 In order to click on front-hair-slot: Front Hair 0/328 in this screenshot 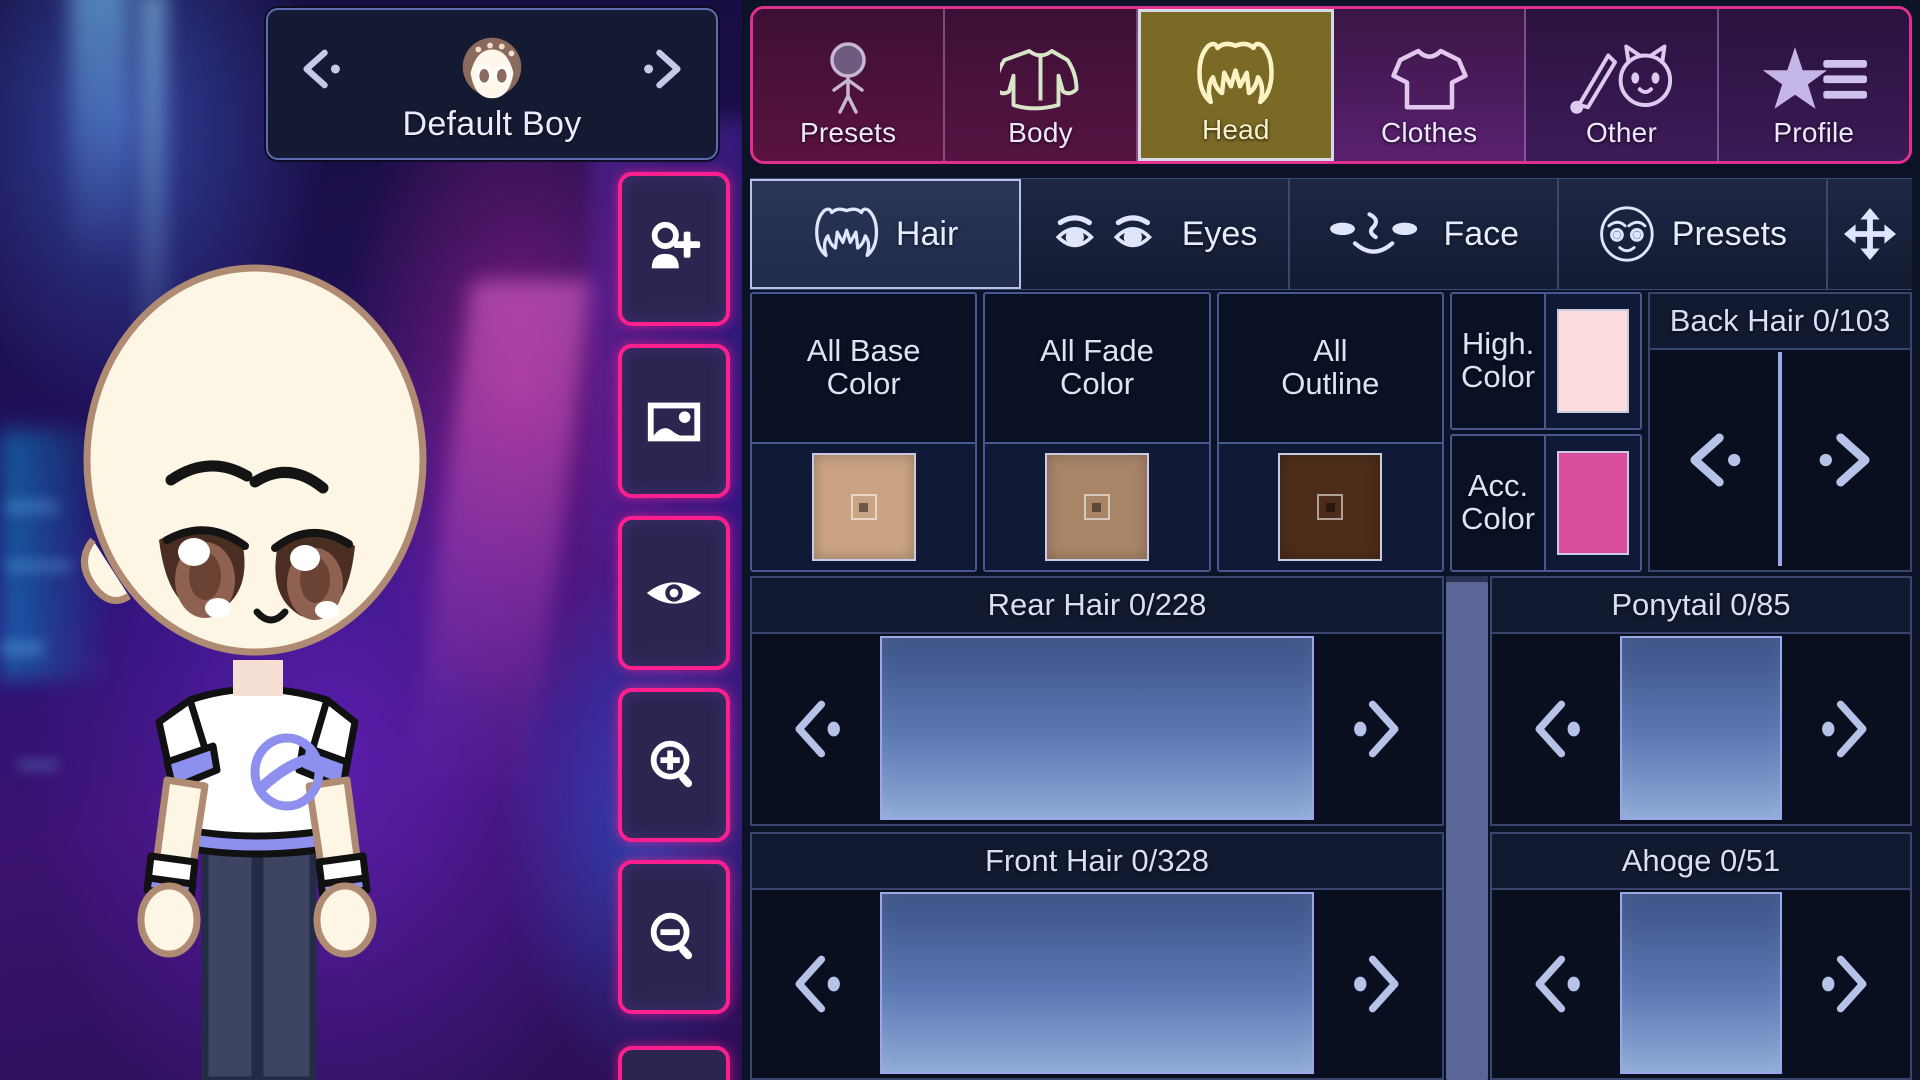, I will do `click(1097, 956)`.